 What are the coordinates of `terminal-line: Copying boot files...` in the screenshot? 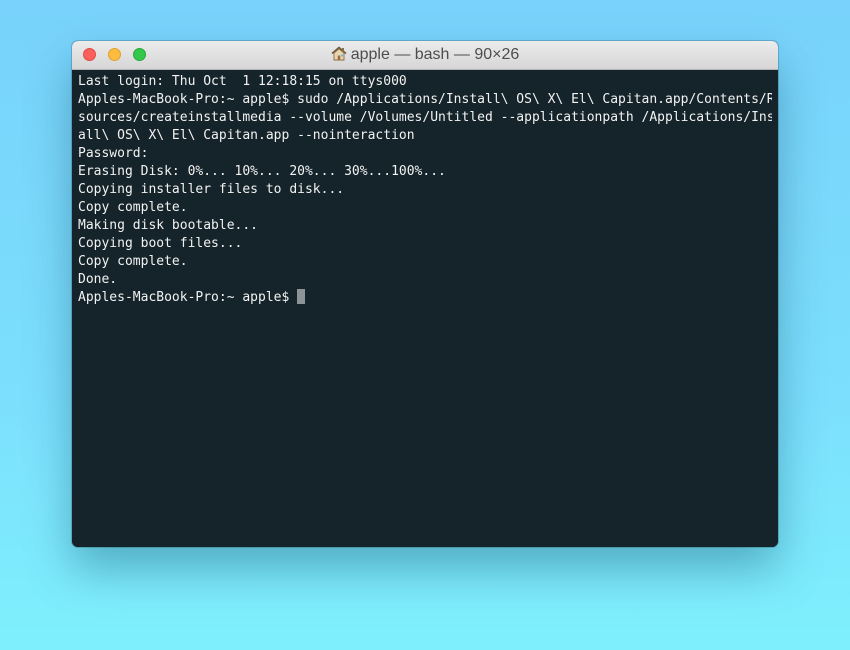 It's located at (160, 243).